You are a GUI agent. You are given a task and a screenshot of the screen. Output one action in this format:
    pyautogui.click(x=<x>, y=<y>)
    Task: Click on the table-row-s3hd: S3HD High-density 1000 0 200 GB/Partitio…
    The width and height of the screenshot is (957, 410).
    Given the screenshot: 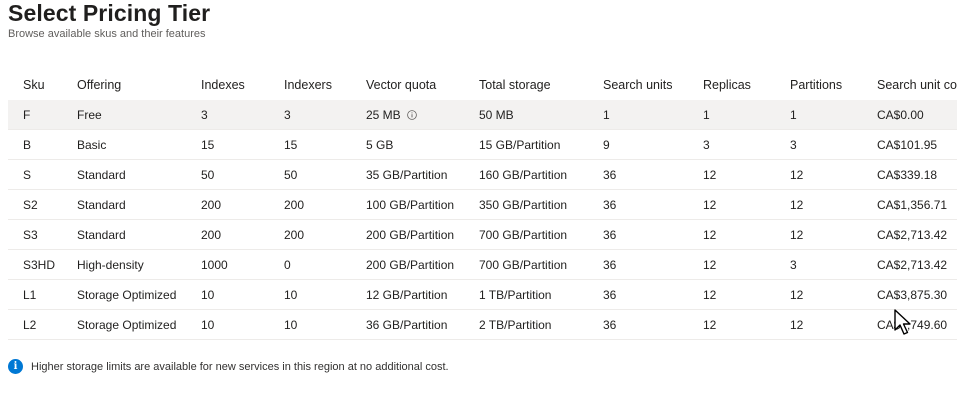 What is the action you would take?
    pyautogui.click(x=482, y=265)
    